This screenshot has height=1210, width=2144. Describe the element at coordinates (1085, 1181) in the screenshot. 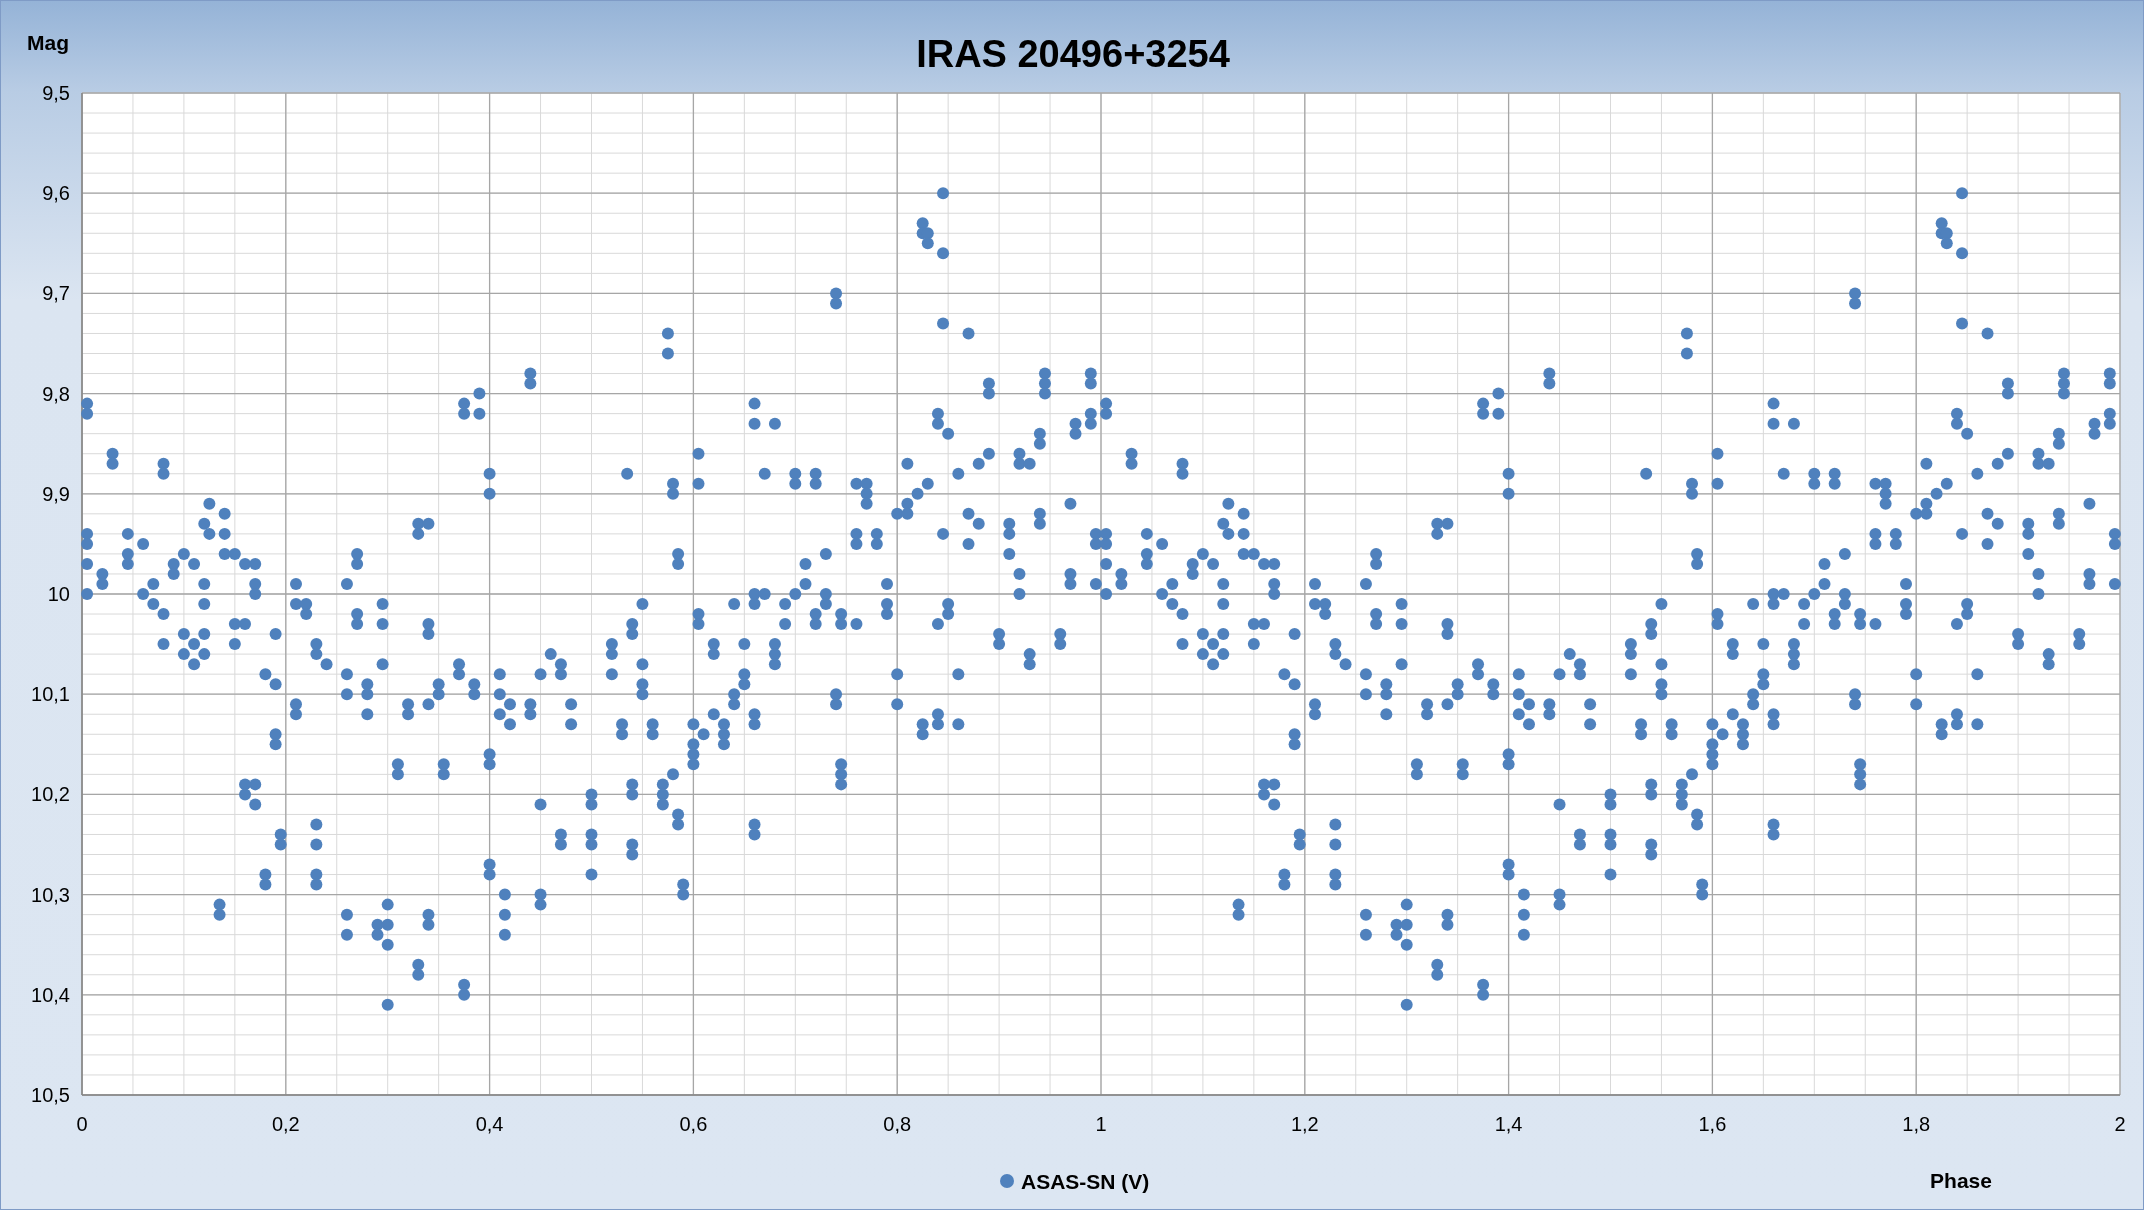

I see `legend-label: ASAS-SN (V)` at that location.